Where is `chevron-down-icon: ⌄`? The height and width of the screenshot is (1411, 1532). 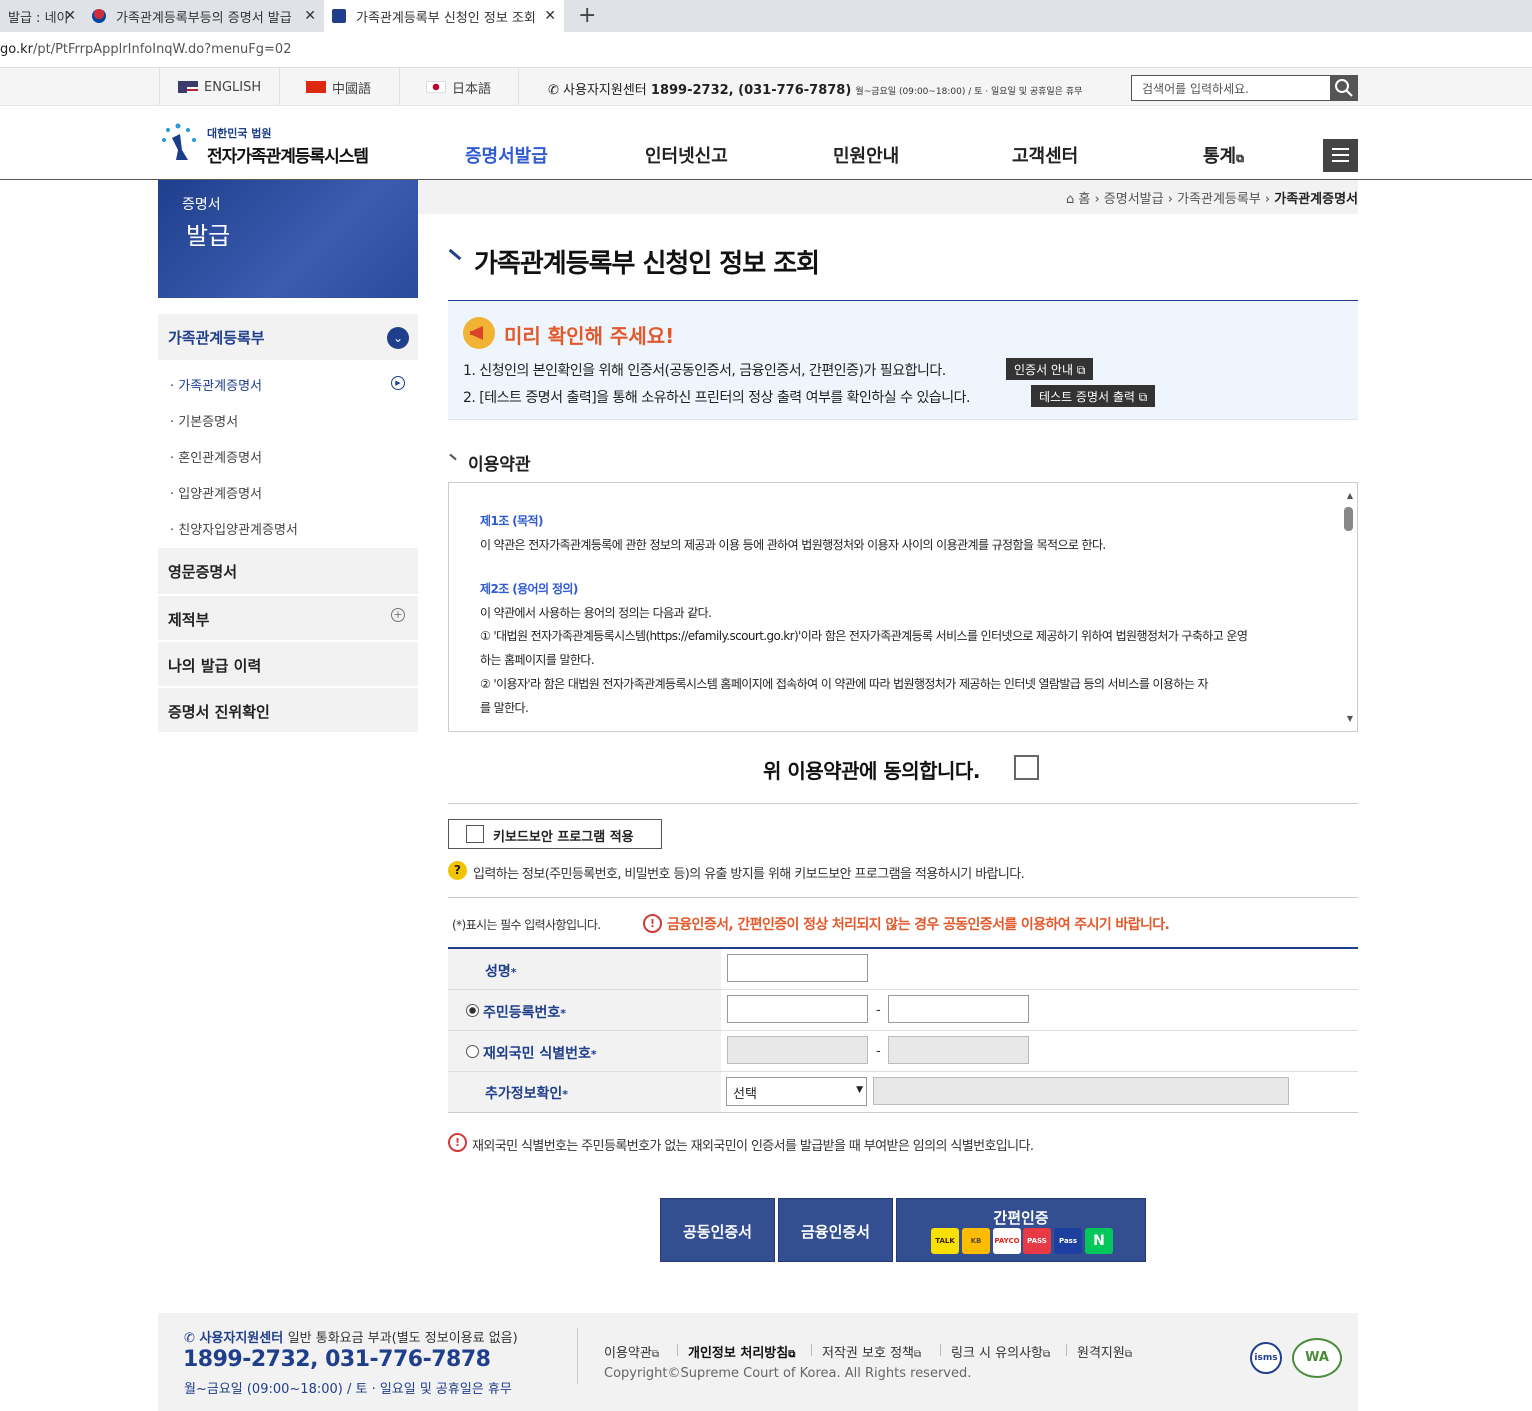 chevron-down-icon: ⌄ is located at coordinates (398, 338).